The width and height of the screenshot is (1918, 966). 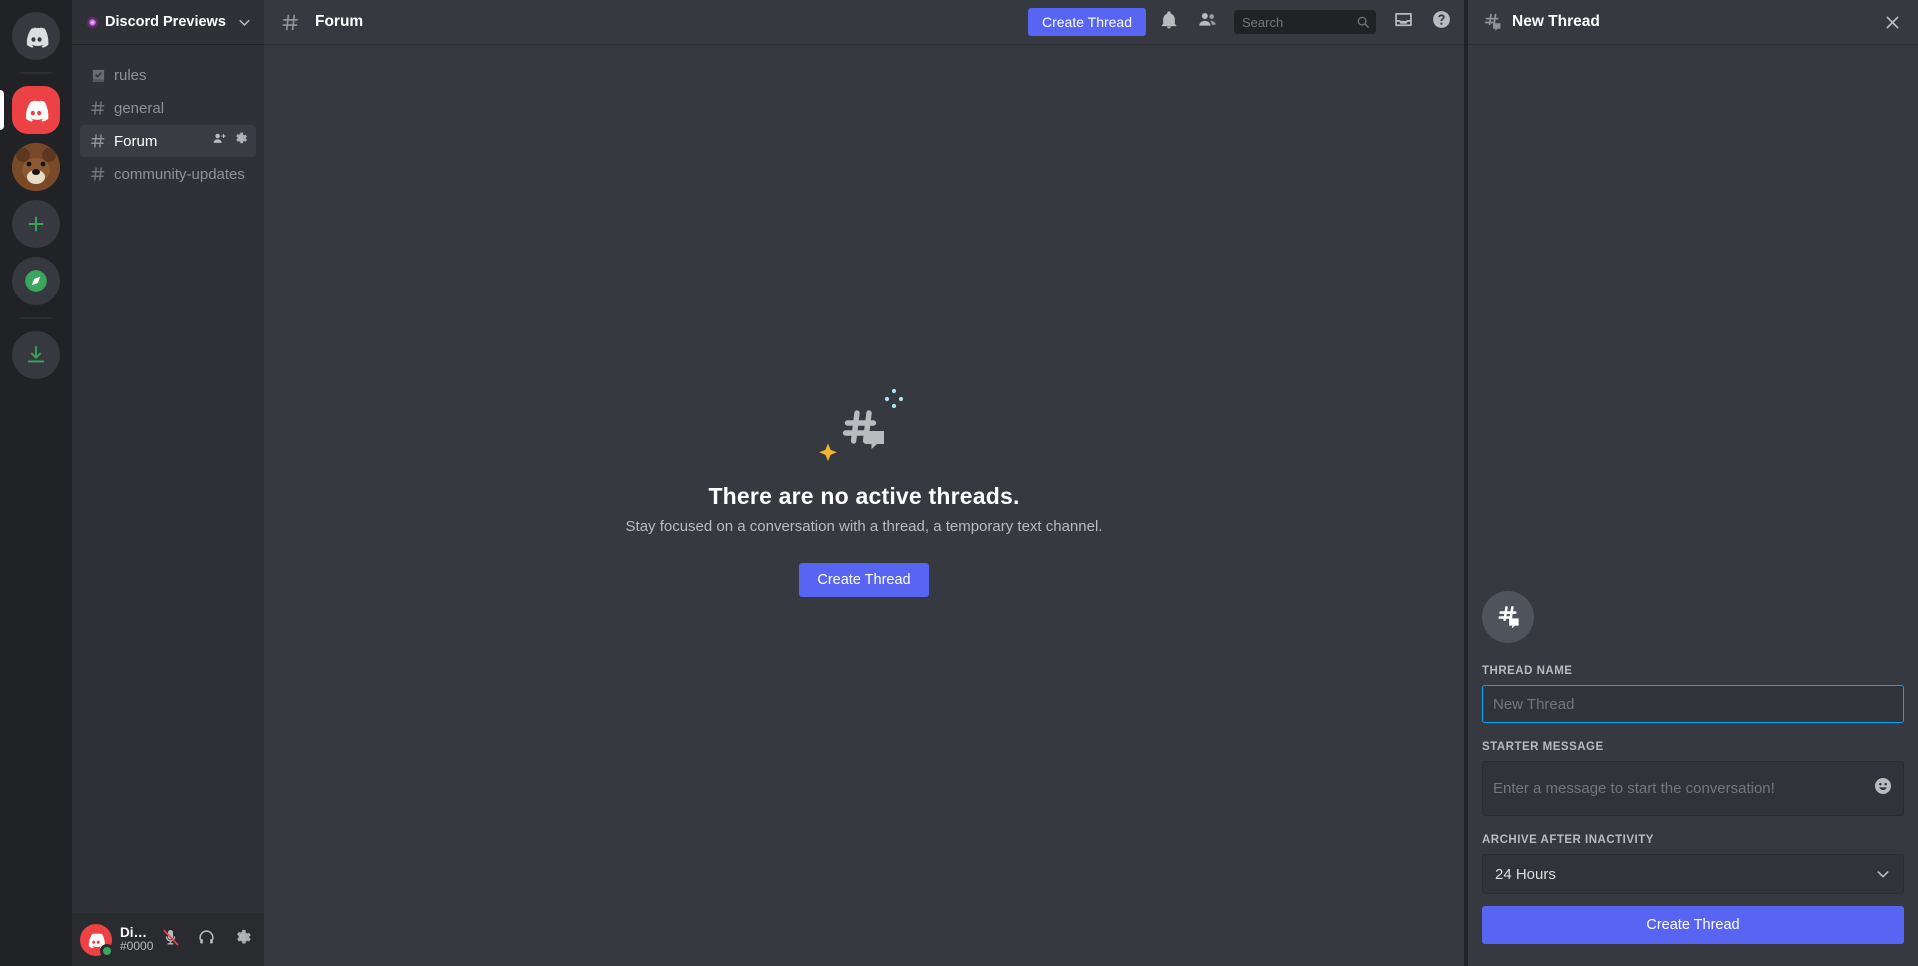 I want to click on help-button, so click(x=1441, y=22).